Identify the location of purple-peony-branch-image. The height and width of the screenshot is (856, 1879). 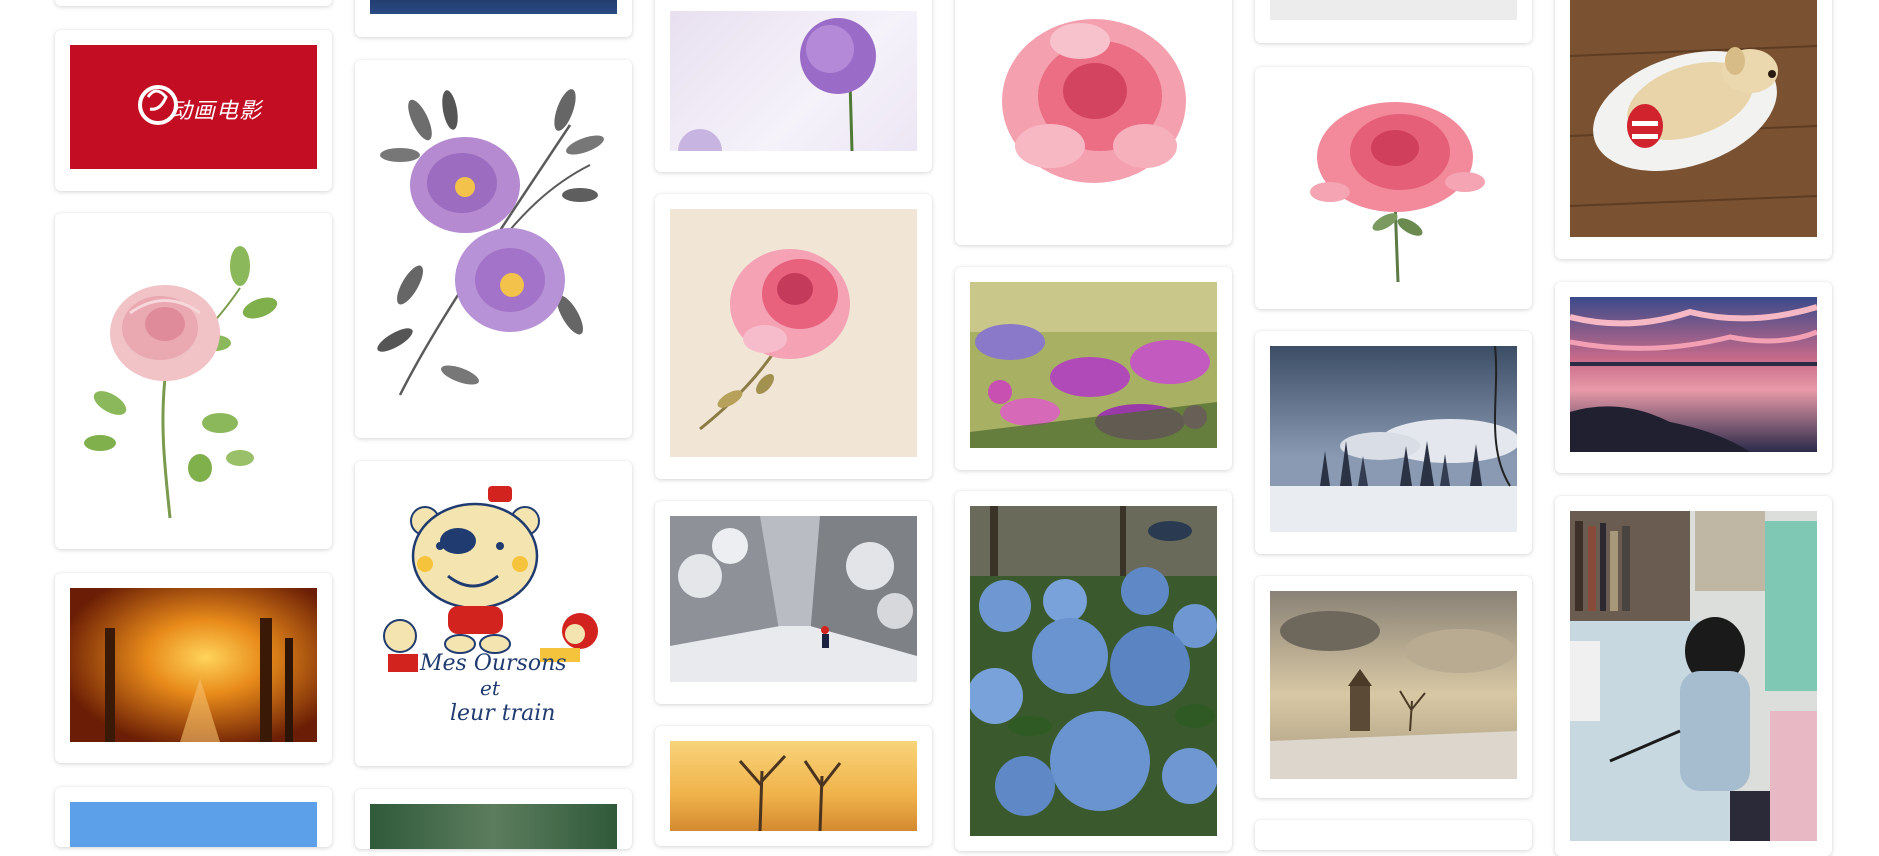
(493, 249).